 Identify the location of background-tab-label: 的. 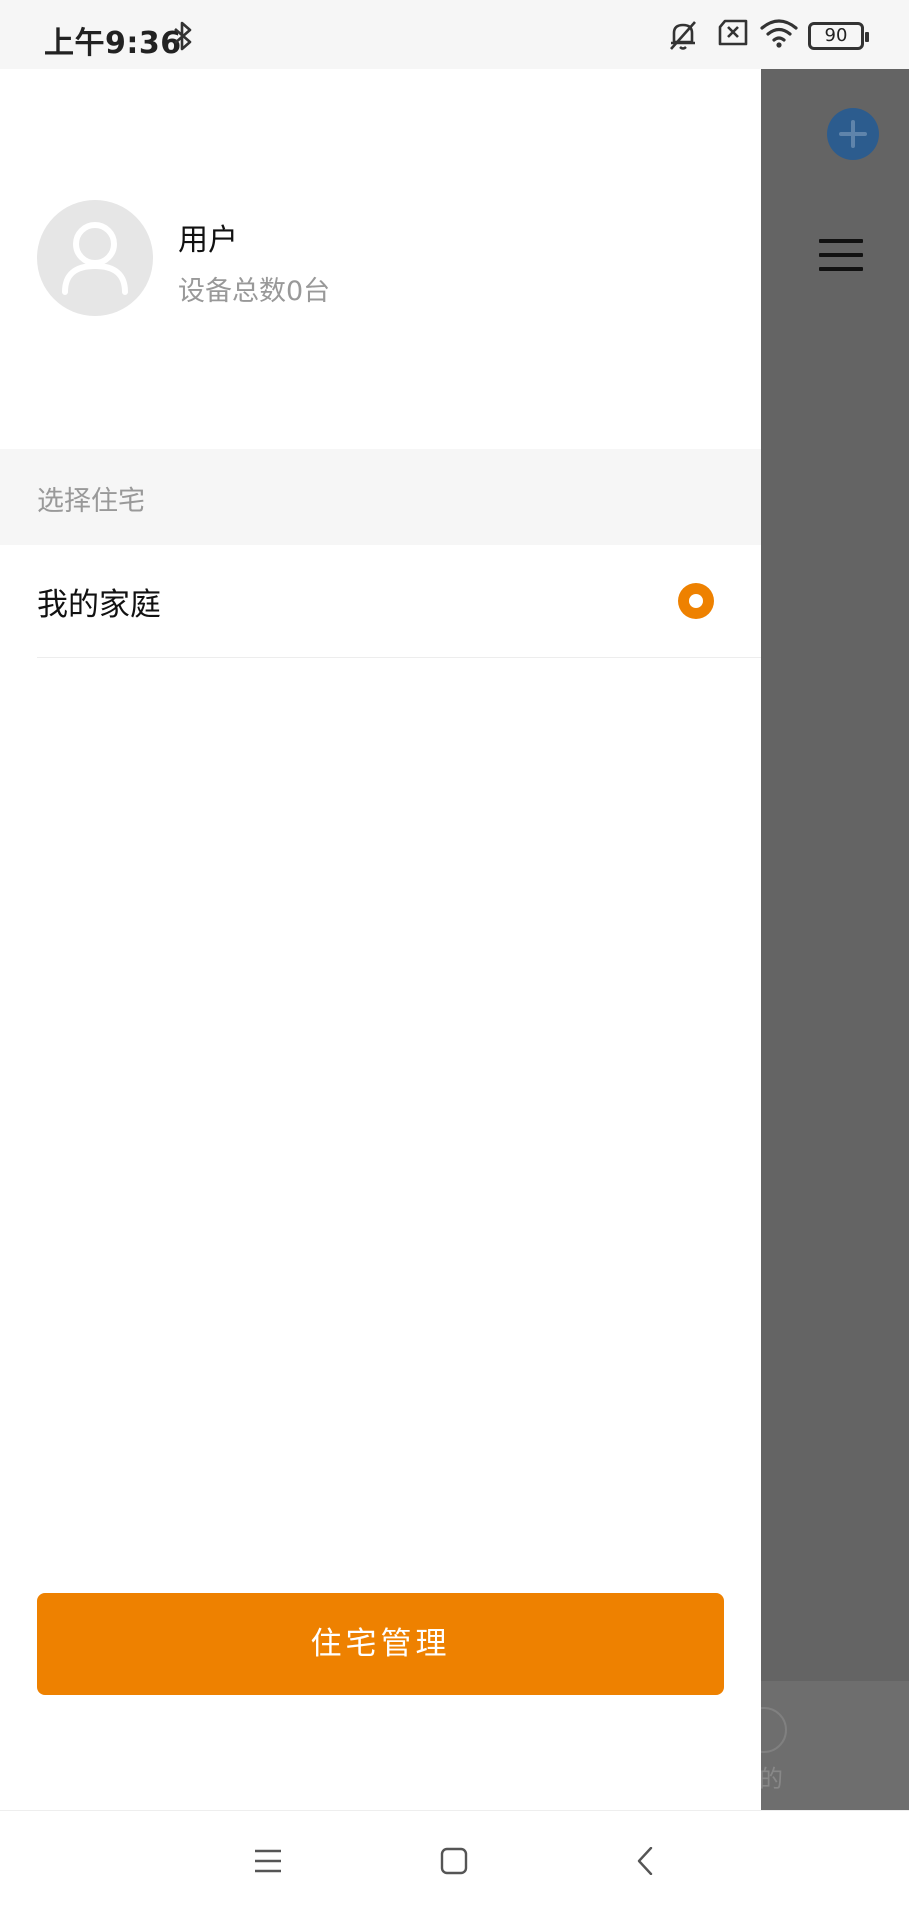
(772, 1779).